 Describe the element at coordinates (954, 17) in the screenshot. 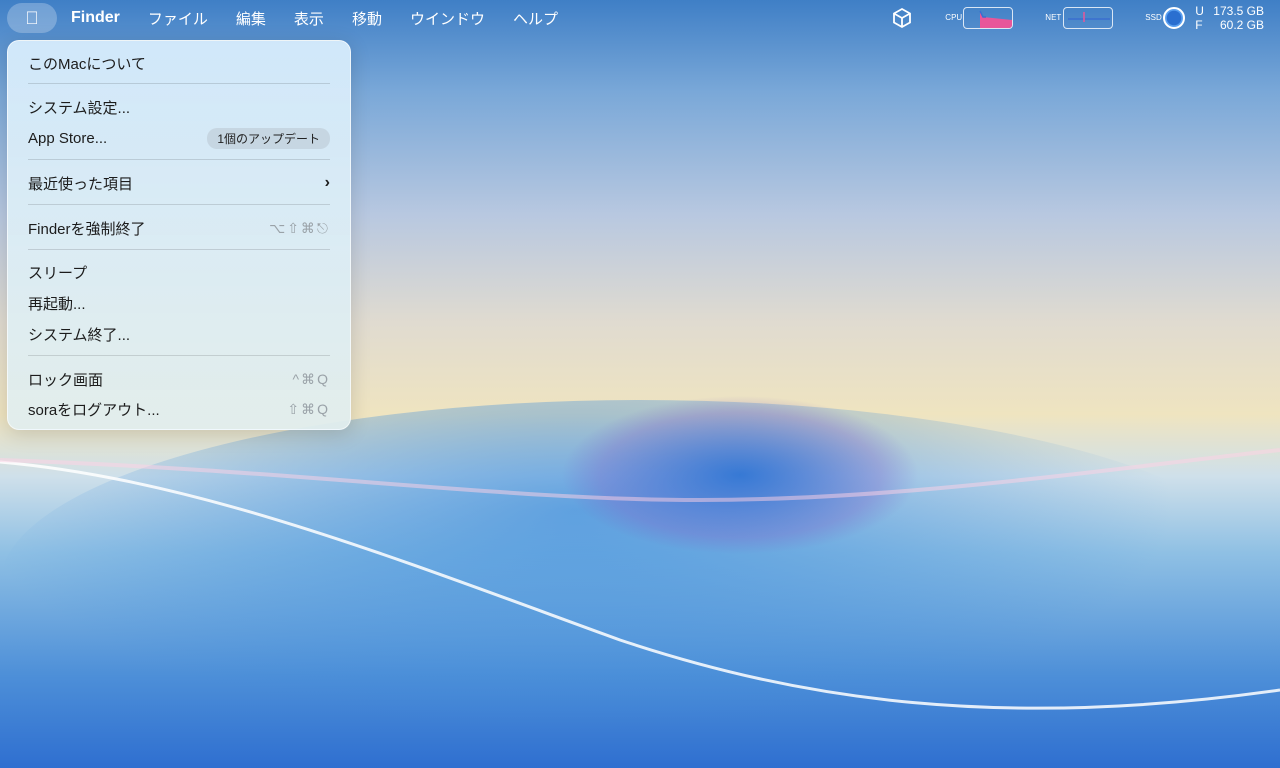

I see `cpu-label: CPU` at that location.